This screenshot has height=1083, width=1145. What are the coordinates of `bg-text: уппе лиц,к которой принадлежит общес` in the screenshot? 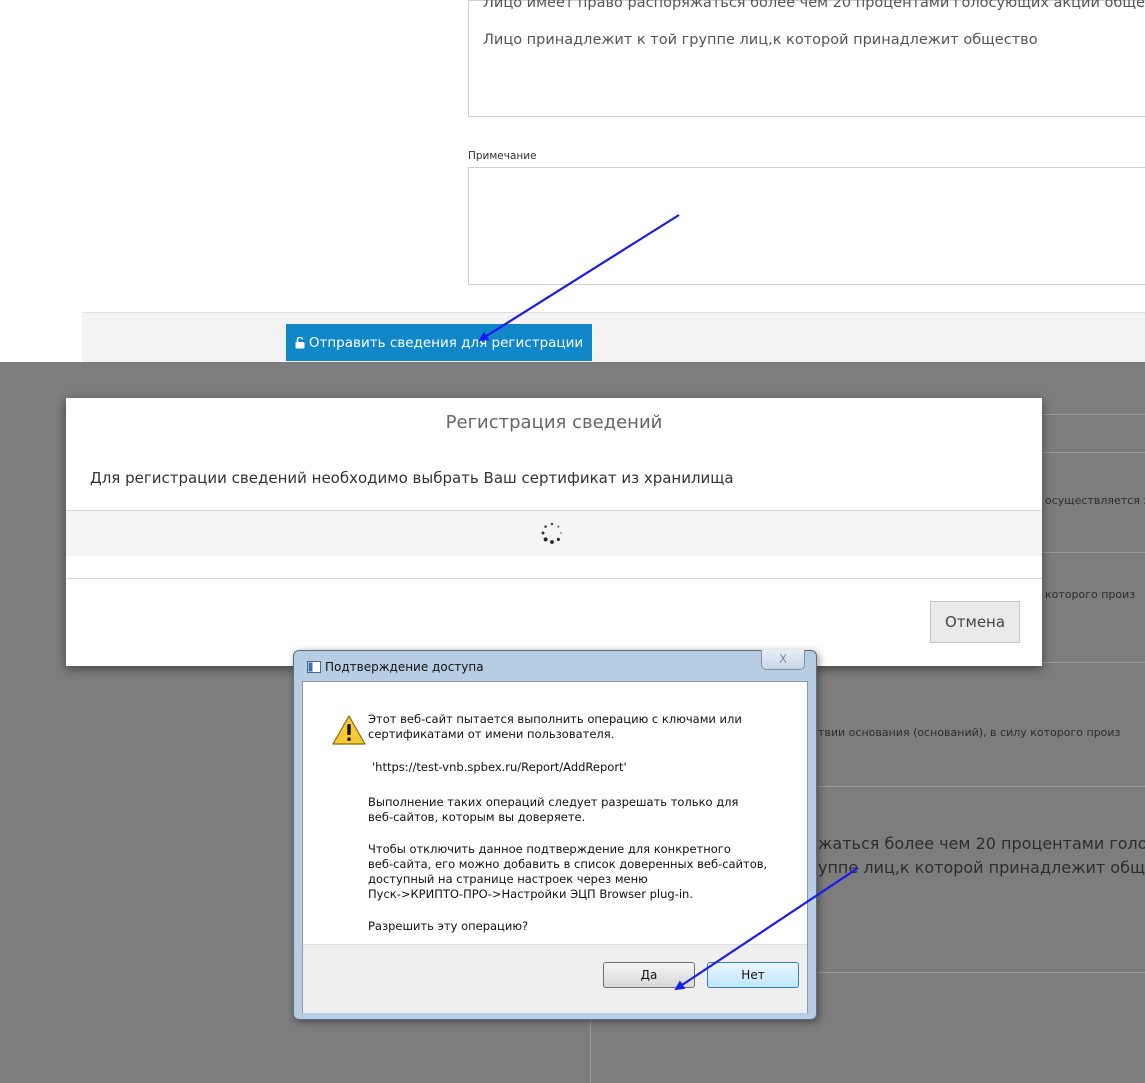 It's located at (981, 867).